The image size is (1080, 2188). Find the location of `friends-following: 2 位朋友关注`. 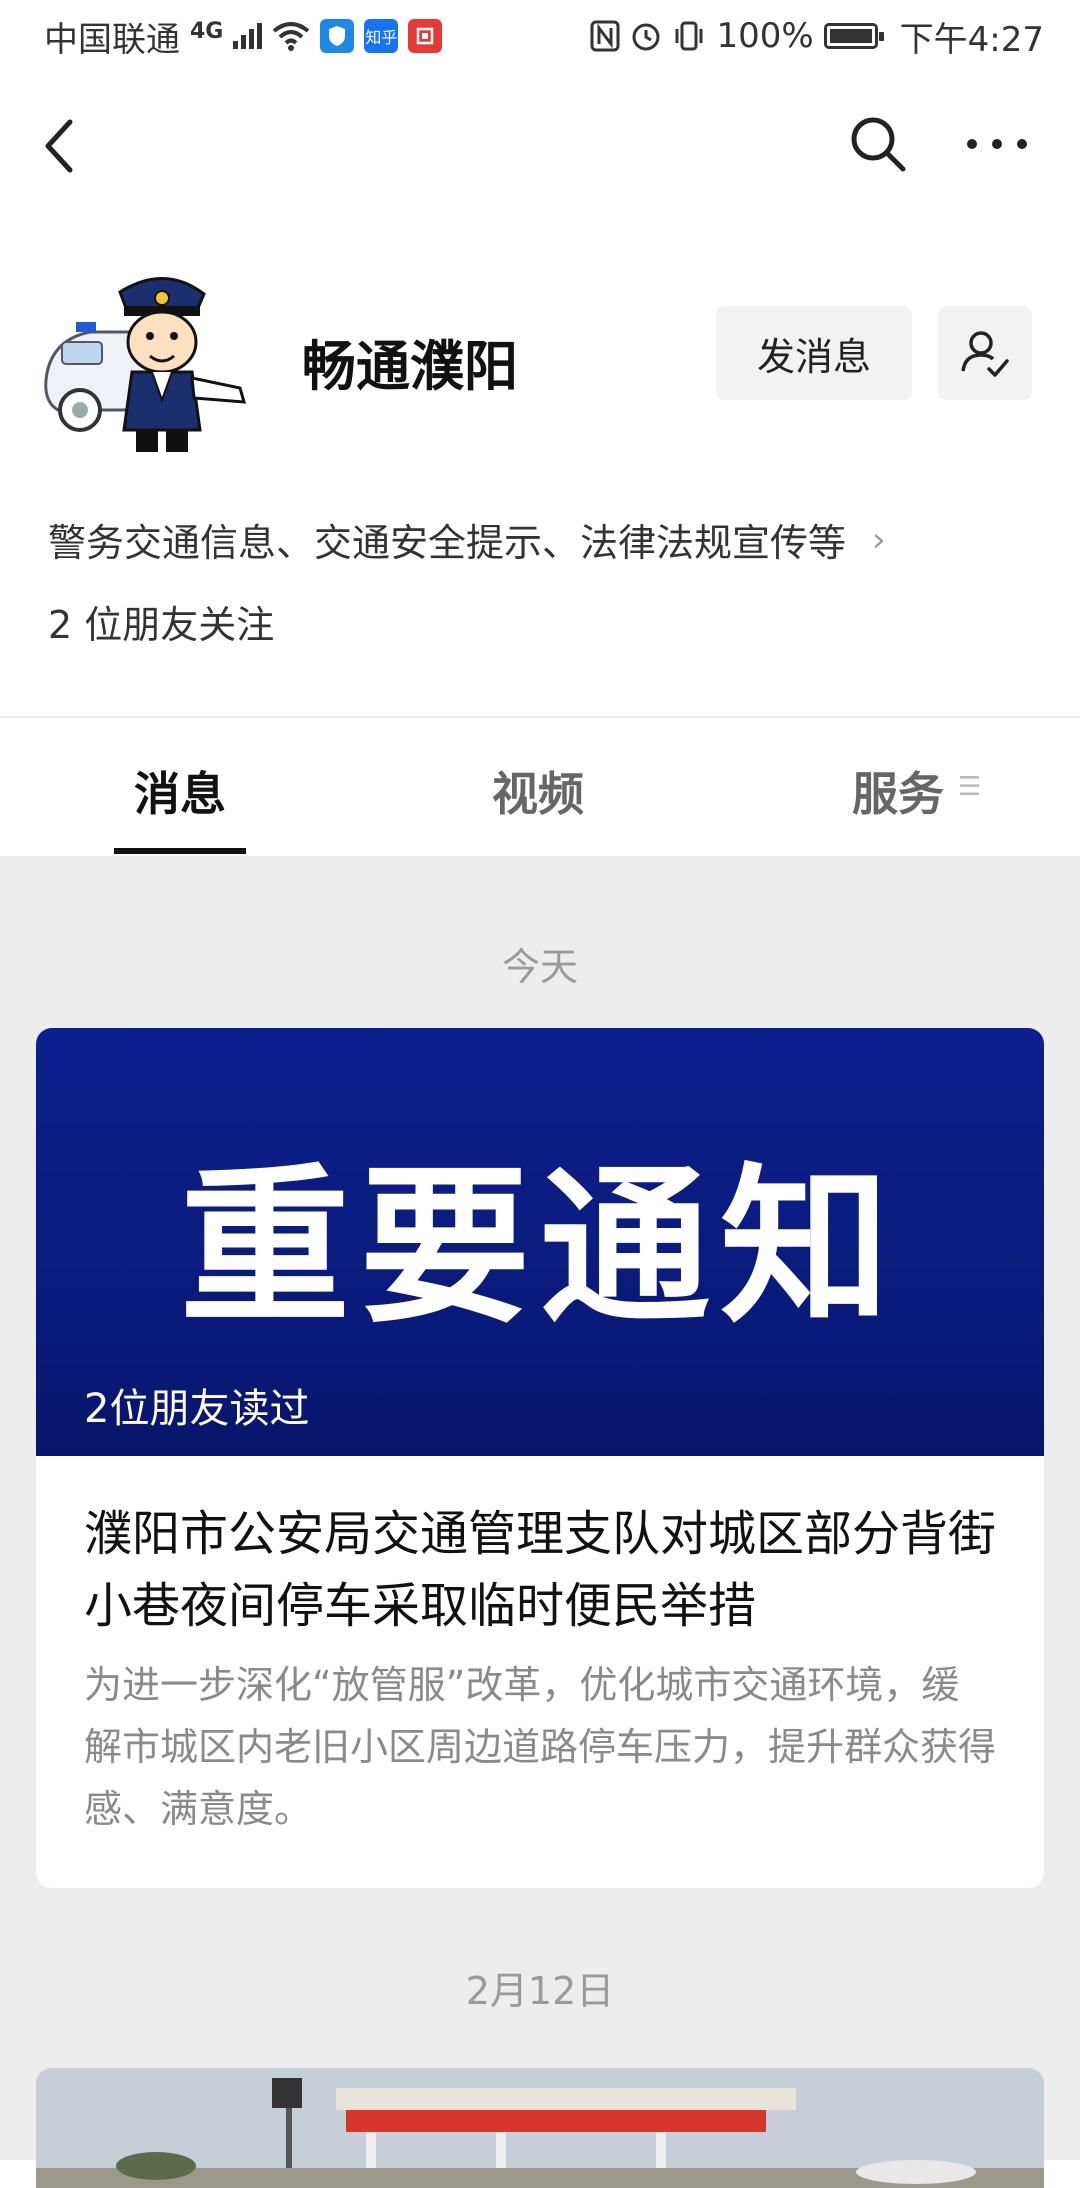

friends-following: 2 位朋友关注 is located at coordinates (161, 625).